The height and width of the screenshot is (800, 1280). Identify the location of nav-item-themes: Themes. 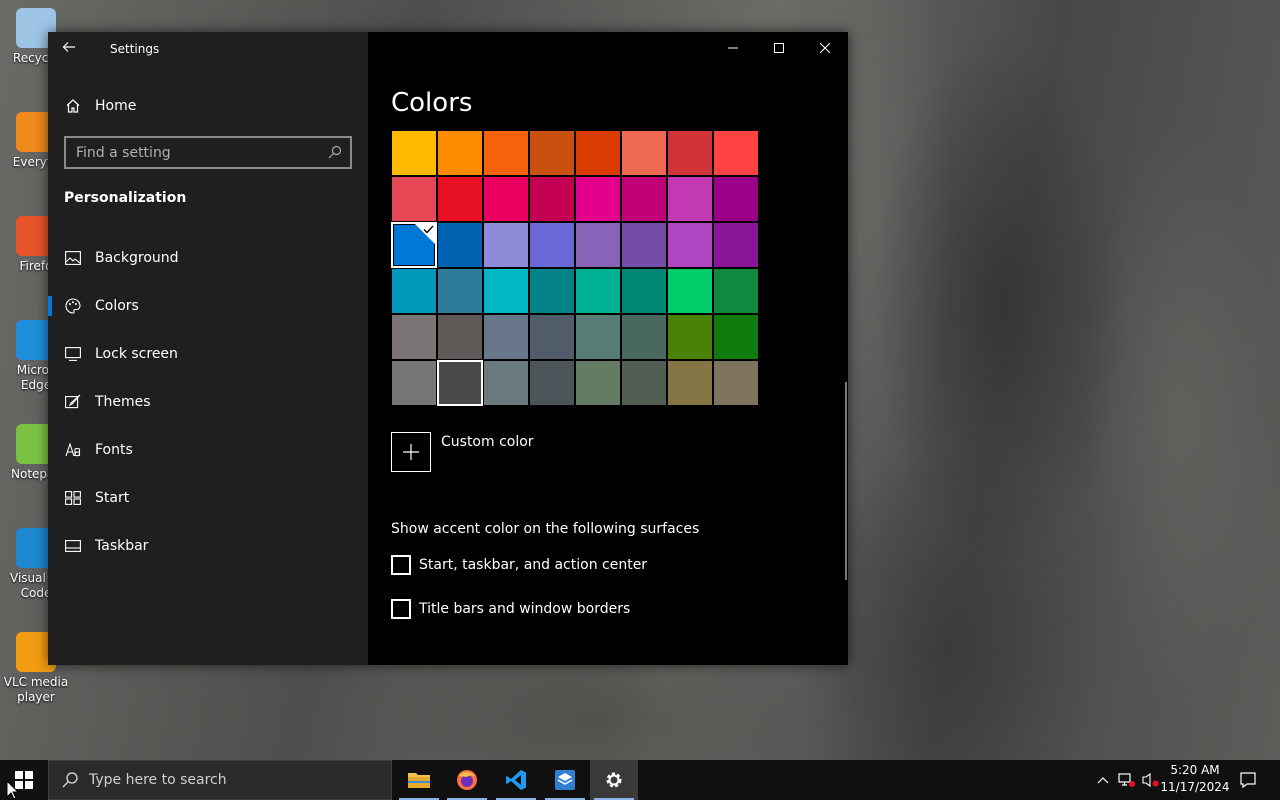
(208, 402).